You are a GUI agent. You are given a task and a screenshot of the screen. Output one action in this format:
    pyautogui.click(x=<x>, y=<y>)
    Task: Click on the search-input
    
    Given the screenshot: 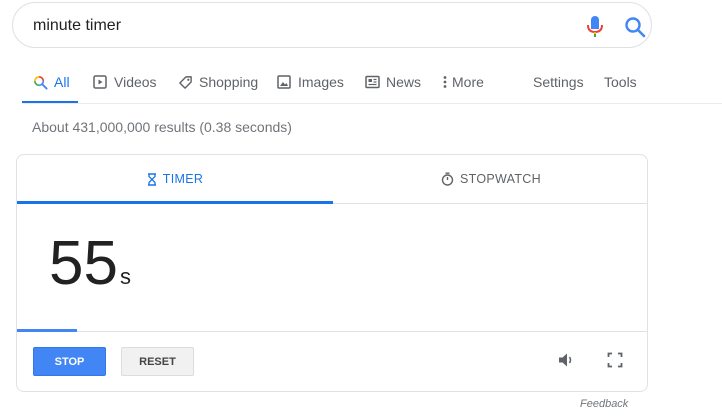 What is the action you would take?
    pyautogui.click(x=293, y=26)
    